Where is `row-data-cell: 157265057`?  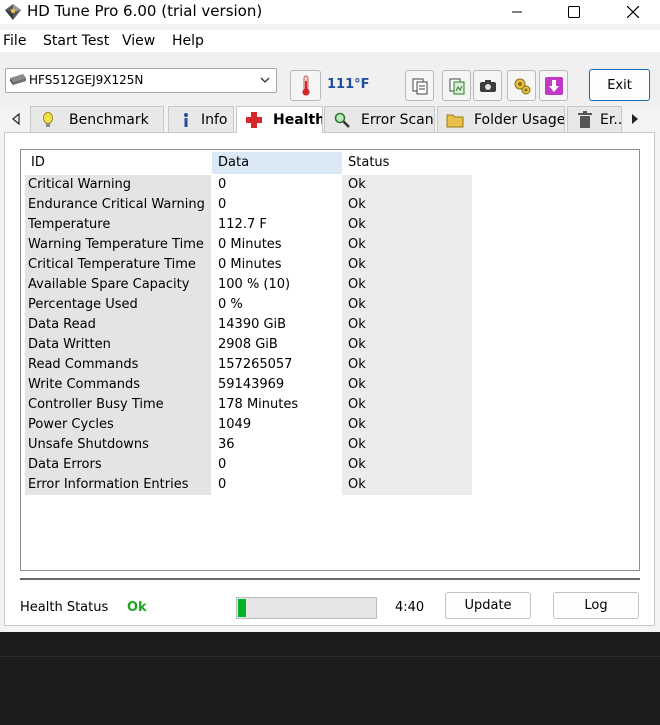 row-data-cell: 157265057 is located at coordinates (277, 365).